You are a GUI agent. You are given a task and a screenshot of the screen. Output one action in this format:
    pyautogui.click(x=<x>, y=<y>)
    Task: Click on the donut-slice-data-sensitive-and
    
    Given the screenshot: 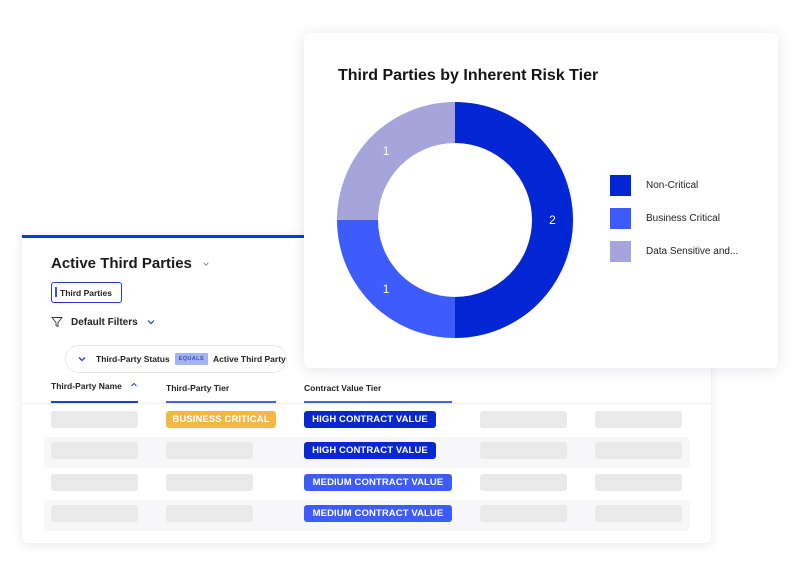 What is the action you would take?
    pyautogui.click(x=396, y=161)
    